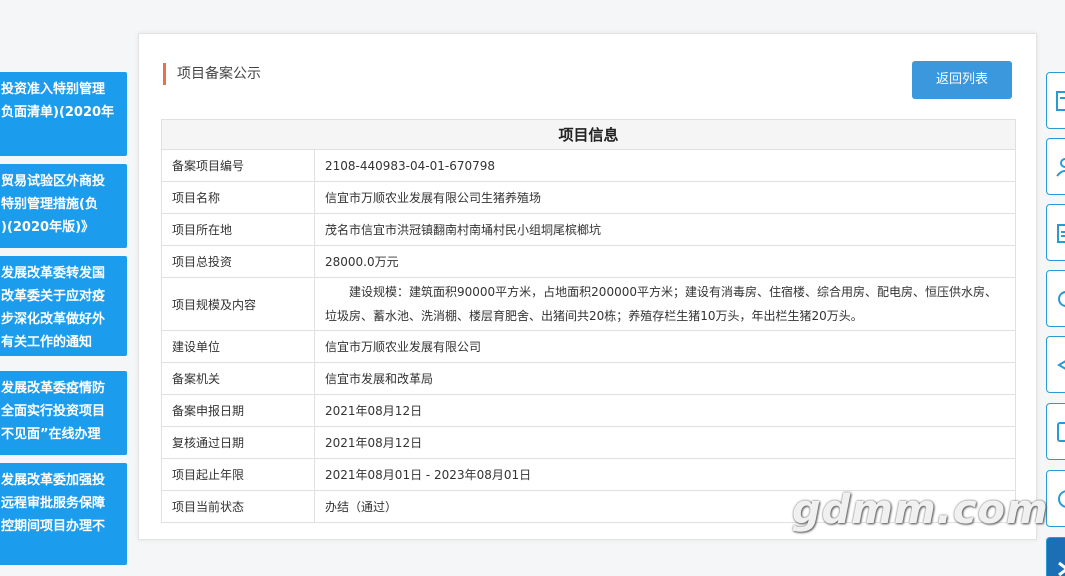 This screenshot has width=1065, height=576. I want to click on row-value: 2021年08月01日 - 2023年08月01日, so click(665, 474).